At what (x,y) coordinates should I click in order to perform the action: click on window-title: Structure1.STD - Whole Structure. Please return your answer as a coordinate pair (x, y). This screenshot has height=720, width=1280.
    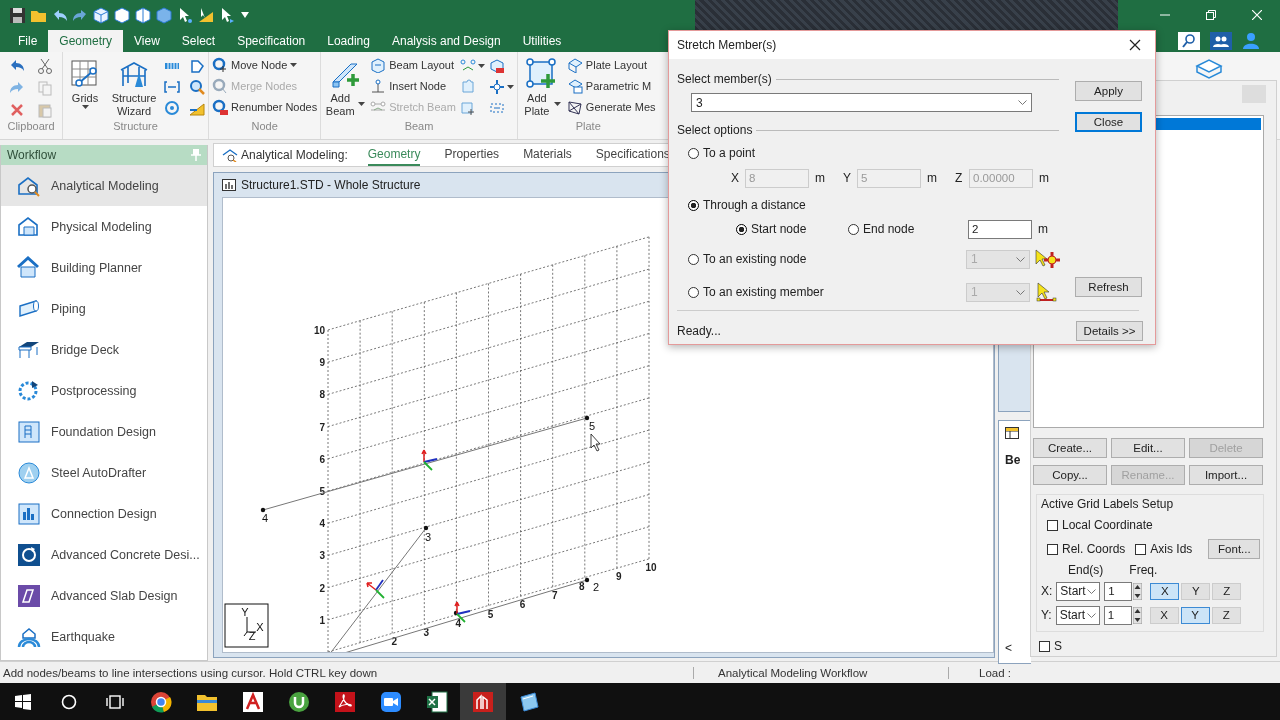
    Looking at the image, I should click on (331, 185).